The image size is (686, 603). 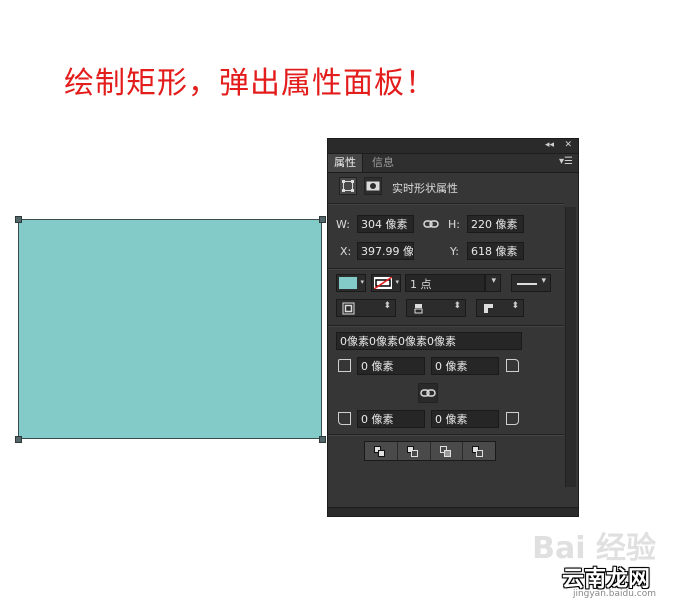 I want to click on x-position-field: 397.99 像素, so click(x=385, y=251).